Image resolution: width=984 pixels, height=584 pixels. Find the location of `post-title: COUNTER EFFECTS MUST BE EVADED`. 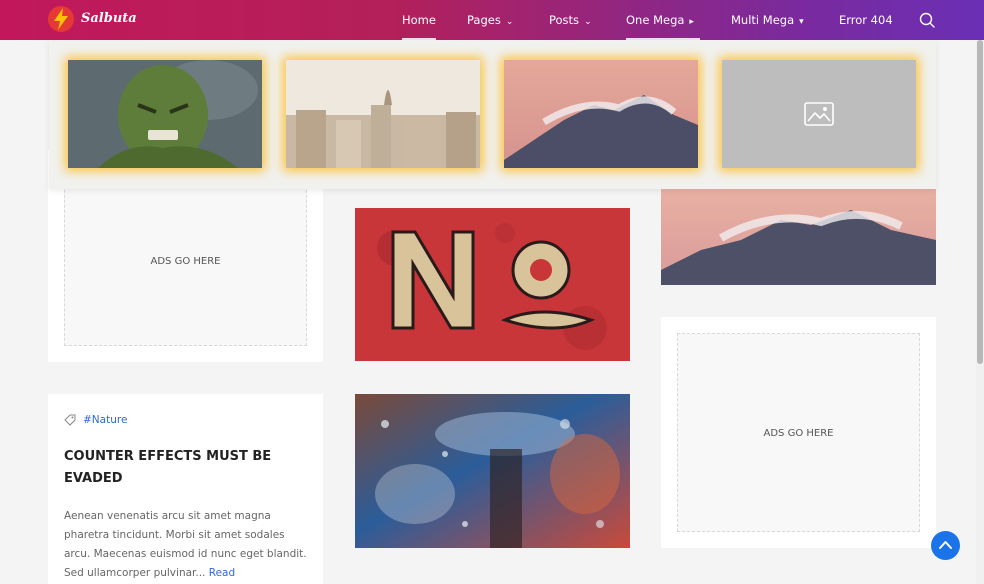

post-title: COUNTER EFFECTS MUST BE EVADED is located at coordinates (186, 468).